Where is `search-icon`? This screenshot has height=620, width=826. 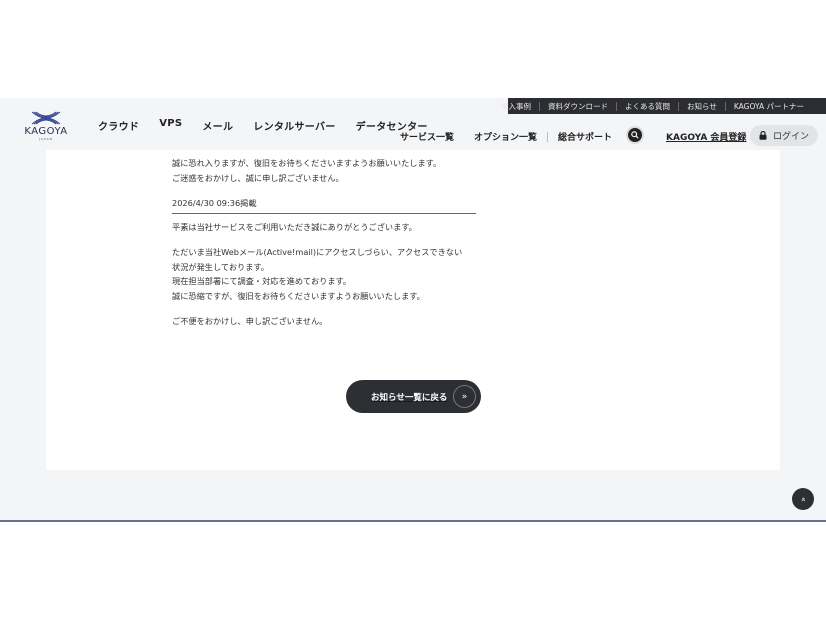
search-icon is located at coordinates (635, 135).